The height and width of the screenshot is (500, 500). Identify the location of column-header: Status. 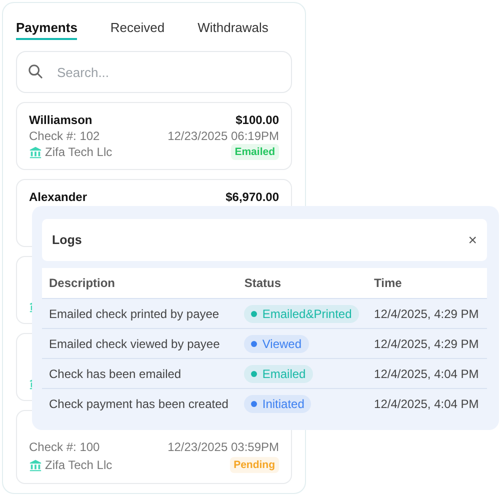
(302, 283).